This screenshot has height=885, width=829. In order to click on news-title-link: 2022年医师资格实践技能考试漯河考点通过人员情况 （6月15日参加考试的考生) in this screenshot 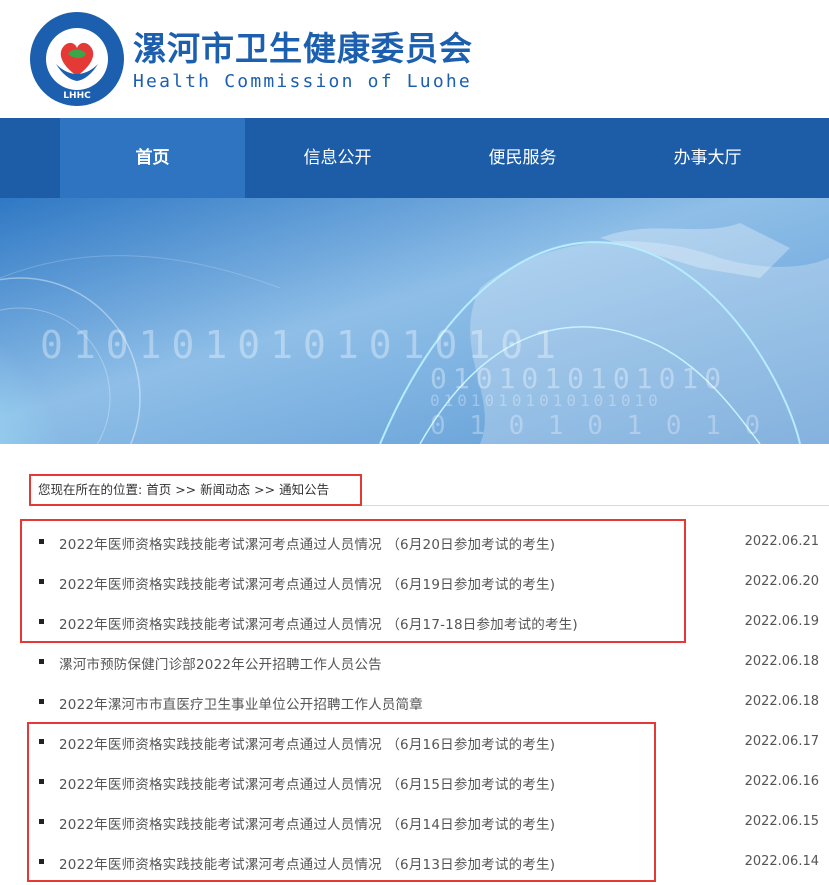, I will do `click(307, 783)`.